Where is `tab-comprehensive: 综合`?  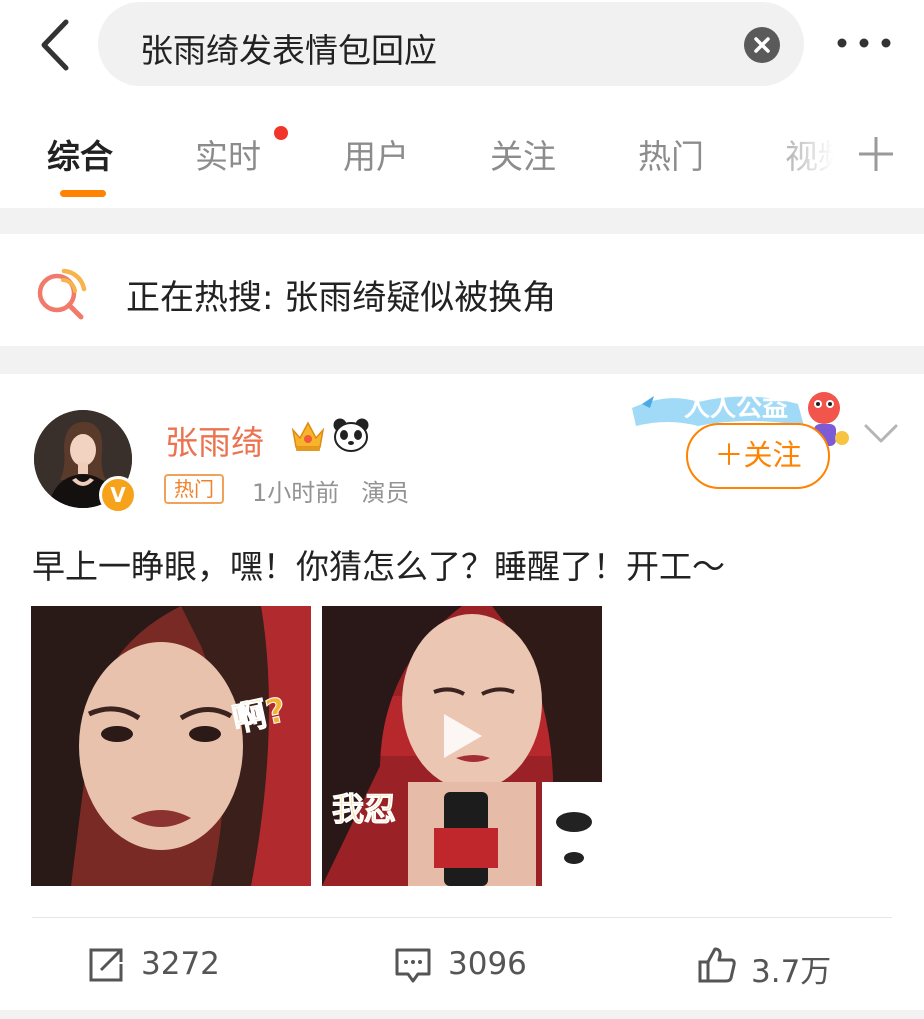 tab-comprehensive: 综合 is located at coordinates (80, 154).